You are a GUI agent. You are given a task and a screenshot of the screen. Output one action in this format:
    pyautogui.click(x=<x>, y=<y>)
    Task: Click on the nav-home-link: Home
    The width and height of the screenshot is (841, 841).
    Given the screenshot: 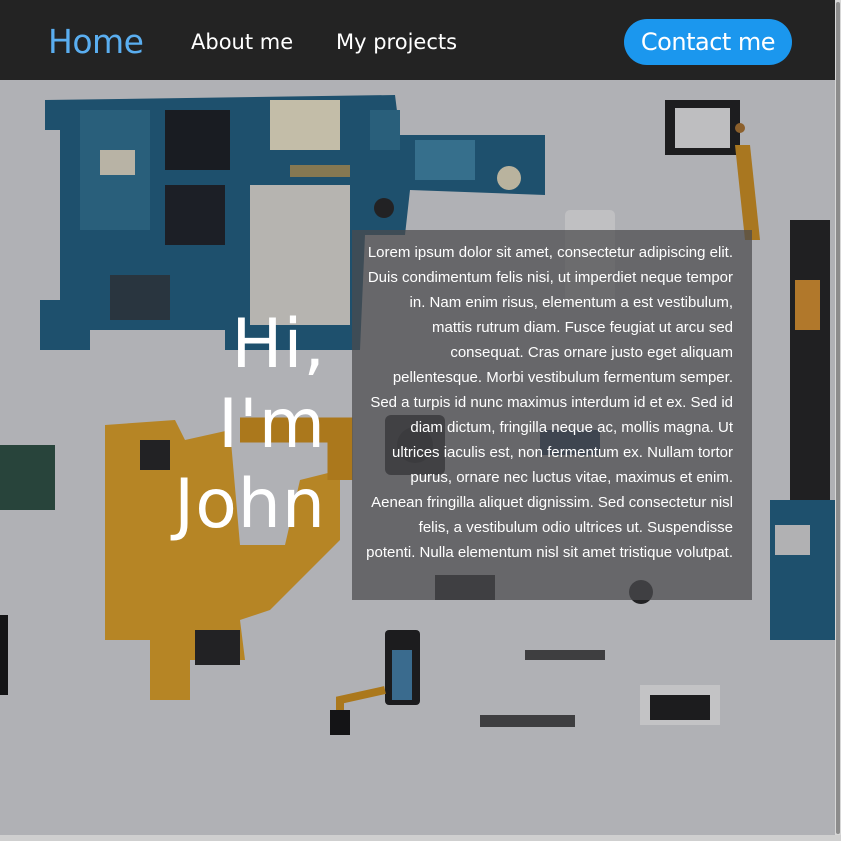 What is the action you would take?
    pyautogui.click(x=96, y=41)
    